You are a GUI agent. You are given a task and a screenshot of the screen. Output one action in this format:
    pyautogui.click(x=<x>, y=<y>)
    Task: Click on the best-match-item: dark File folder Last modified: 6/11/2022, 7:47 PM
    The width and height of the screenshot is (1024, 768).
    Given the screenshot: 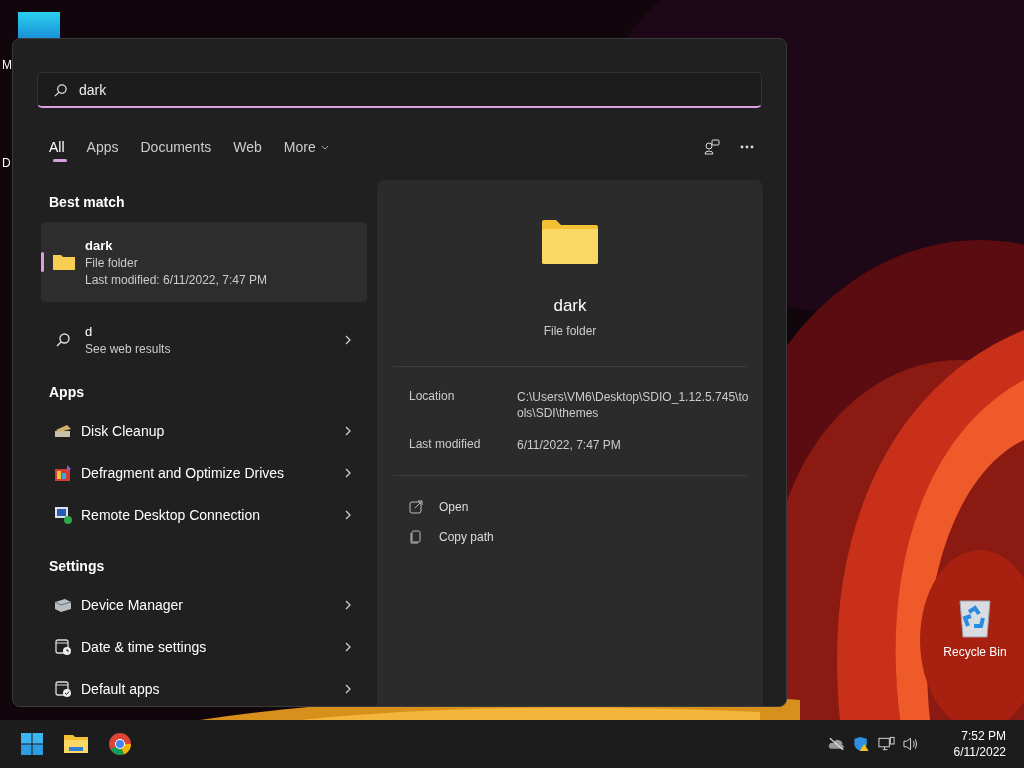 What is the action you would take?
    pyautogui.click(x=204, y=262)
    